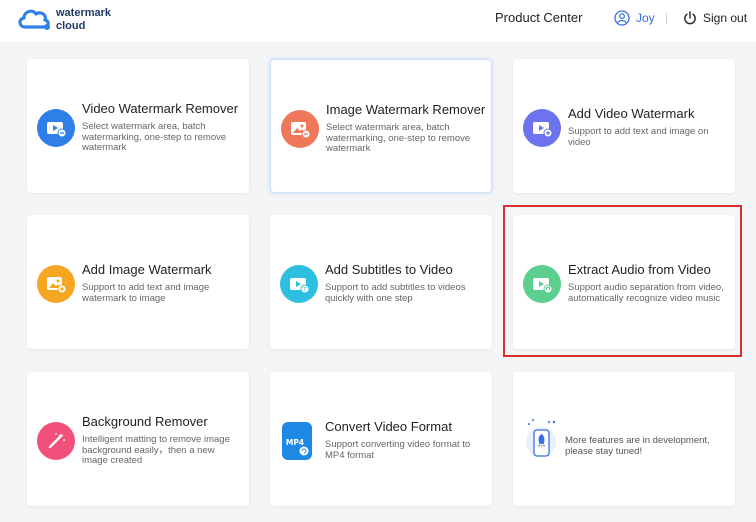 This screenshot has width=756, height=522. Describe the element at coordinates (304, 289) in the screenshot. I see `svg-text: T` at that location.